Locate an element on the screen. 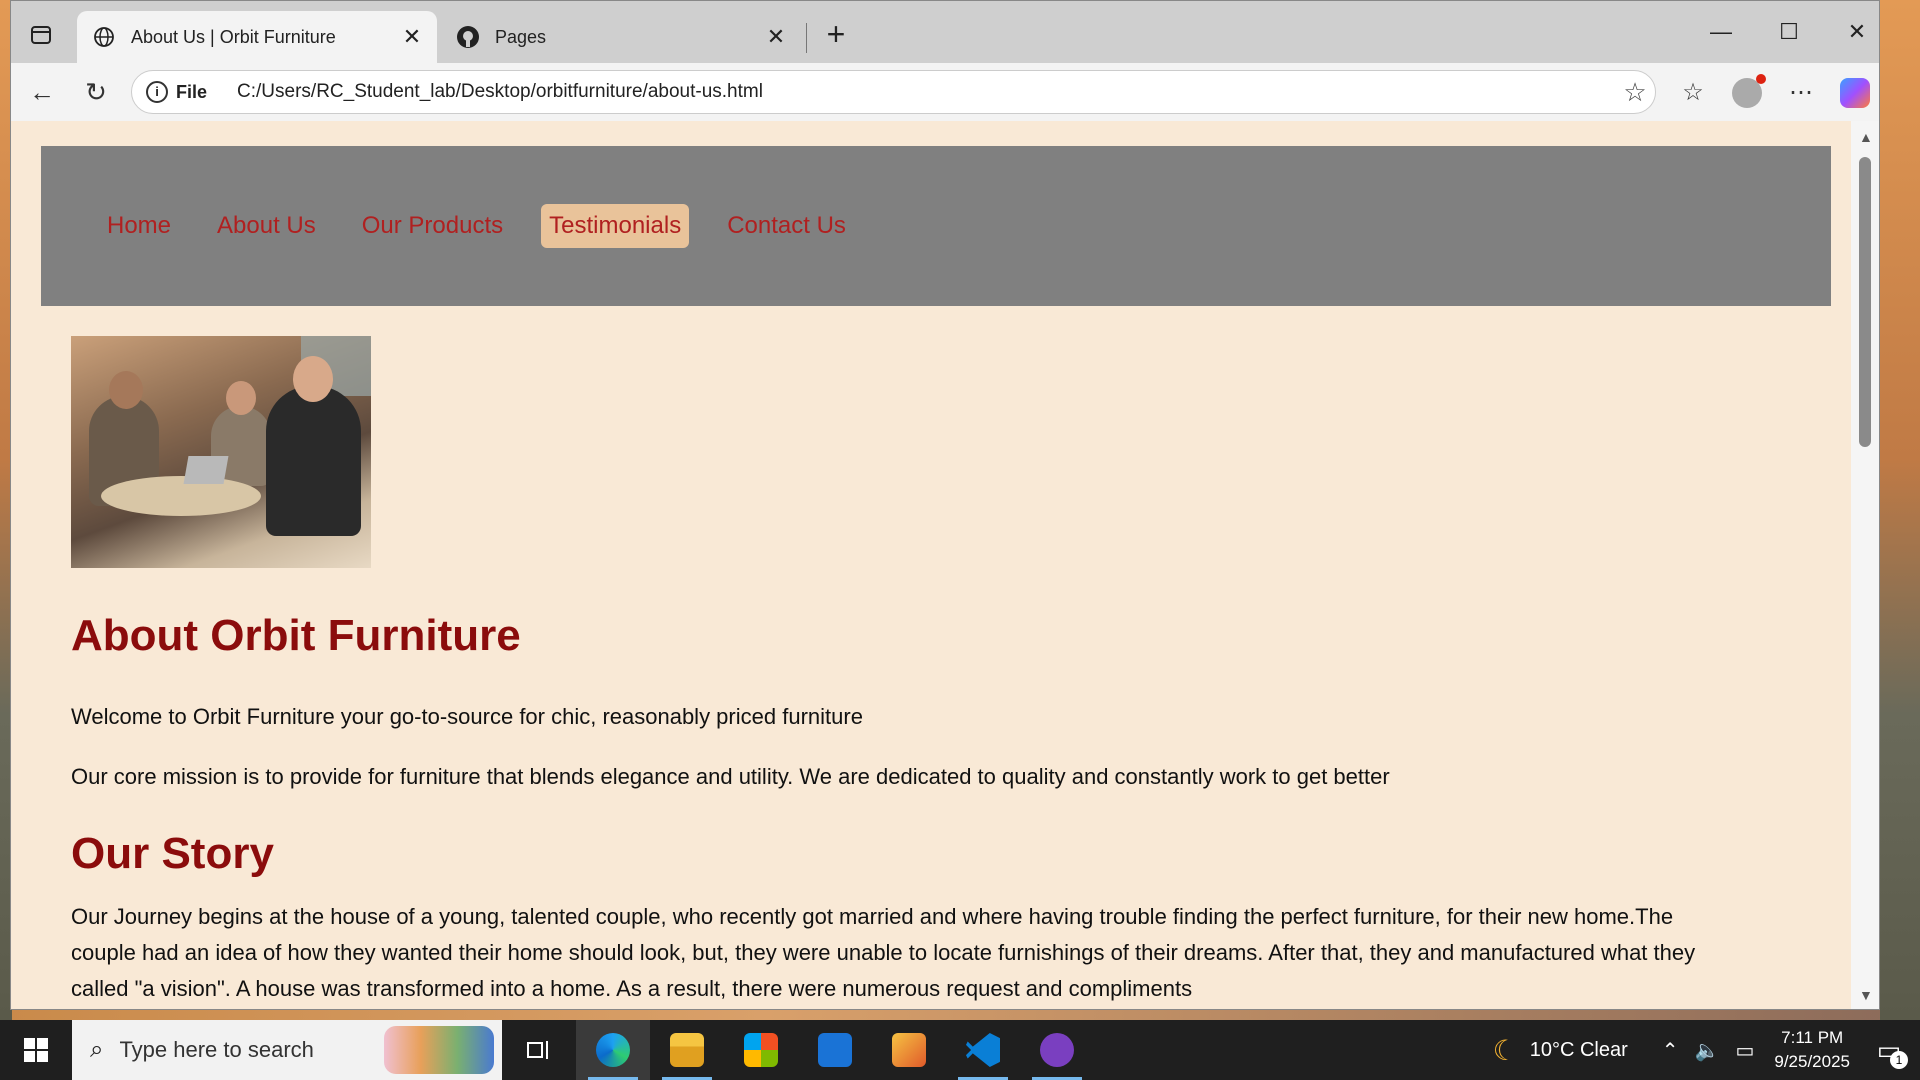 This screenshot has height=1080, width=1920. volume-icon: 🔈 is located at coordinates (1707, 1050).